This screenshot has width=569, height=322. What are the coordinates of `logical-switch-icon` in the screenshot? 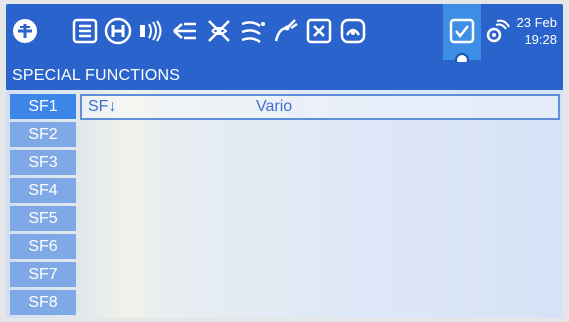 It's located at (319, 31).